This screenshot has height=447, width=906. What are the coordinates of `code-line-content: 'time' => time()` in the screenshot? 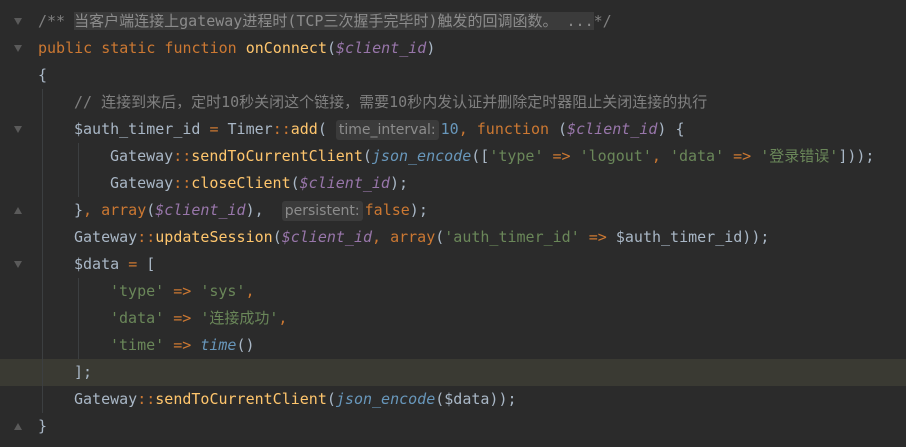 It's located at (182, 345).